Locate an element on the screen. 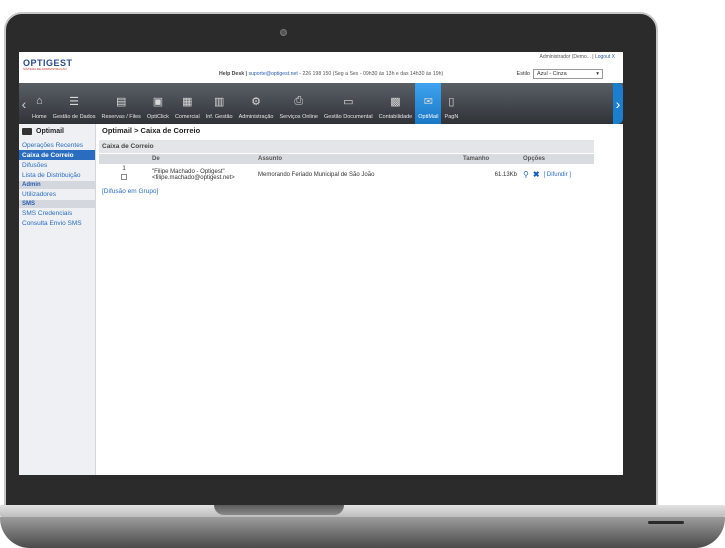  base-bottom is located at coordinates (362, 532).